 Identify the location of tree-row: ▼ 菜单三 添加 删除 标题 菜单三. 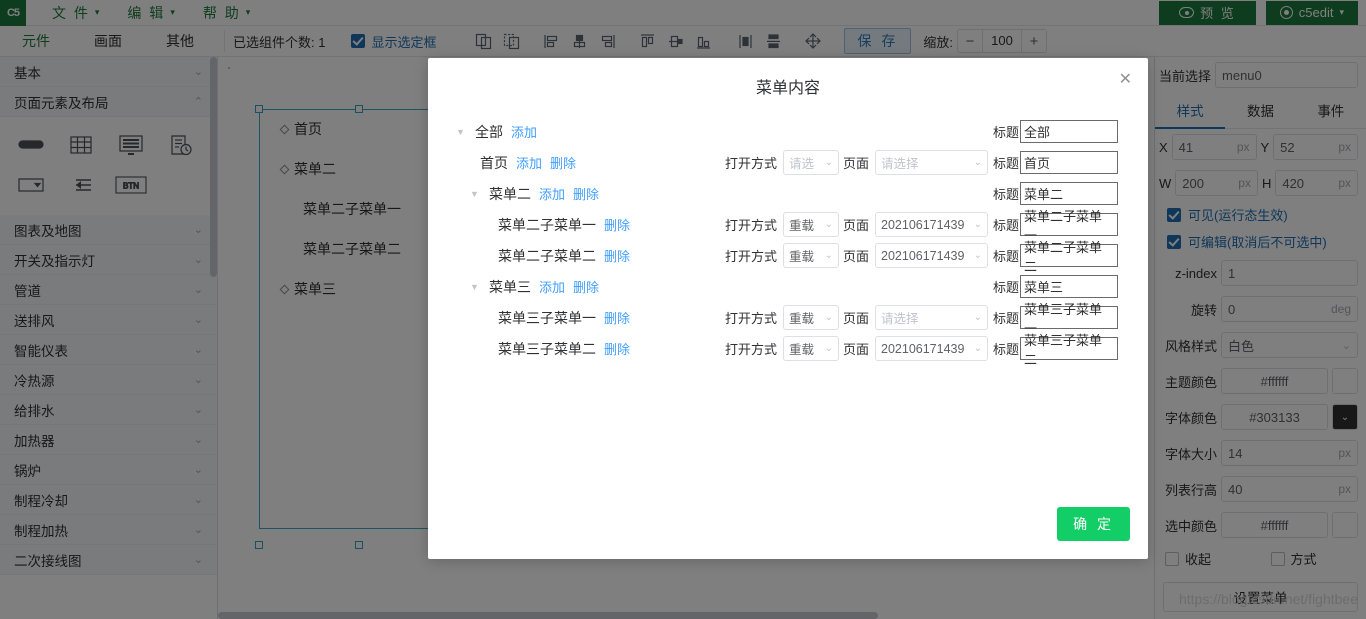
(788, 286).